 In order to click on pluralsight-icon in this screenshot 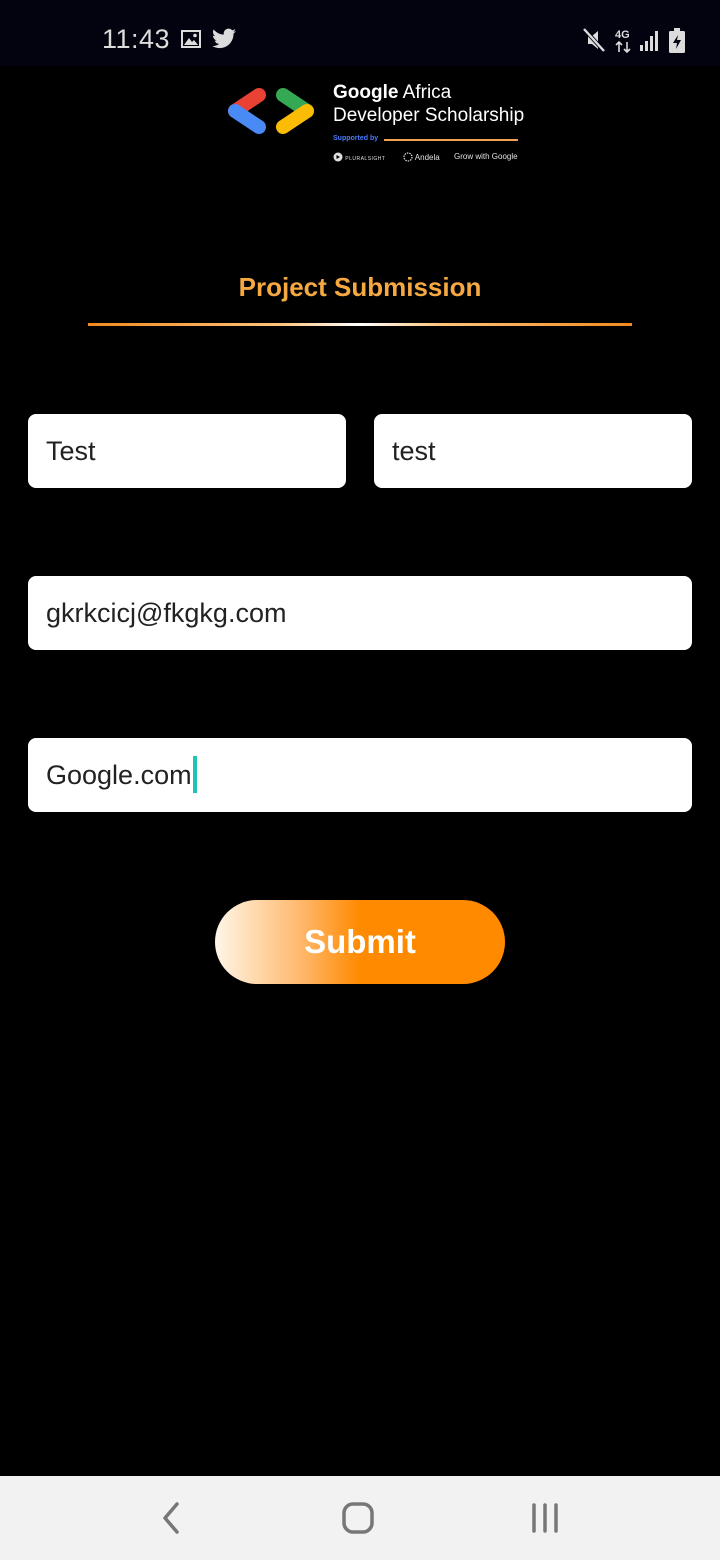, I will do `click(338, 157)`.